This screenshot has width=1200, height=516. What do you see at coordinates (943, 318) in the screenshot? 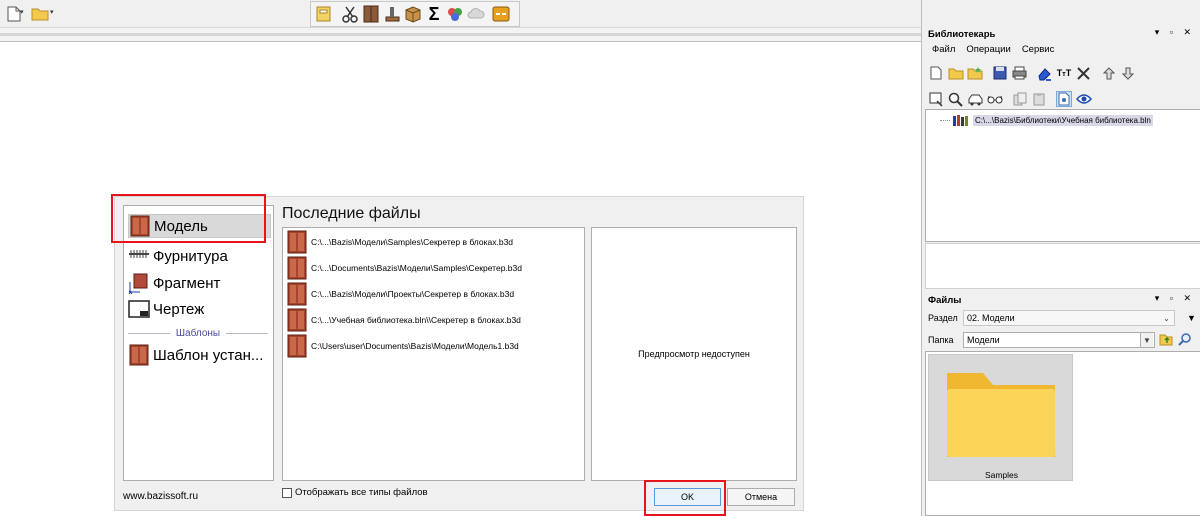
I see `section-label: Раздел` at bounding box center [943, 318].